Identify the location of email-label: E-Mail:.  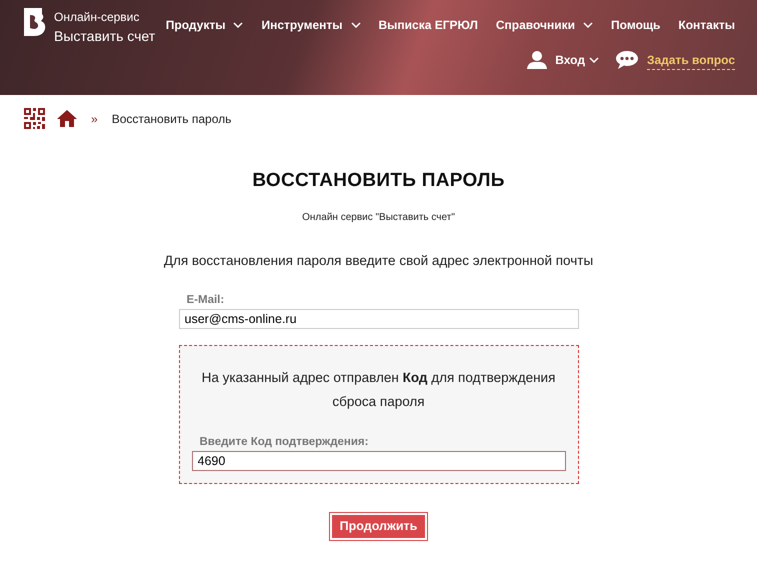
(206, 300).